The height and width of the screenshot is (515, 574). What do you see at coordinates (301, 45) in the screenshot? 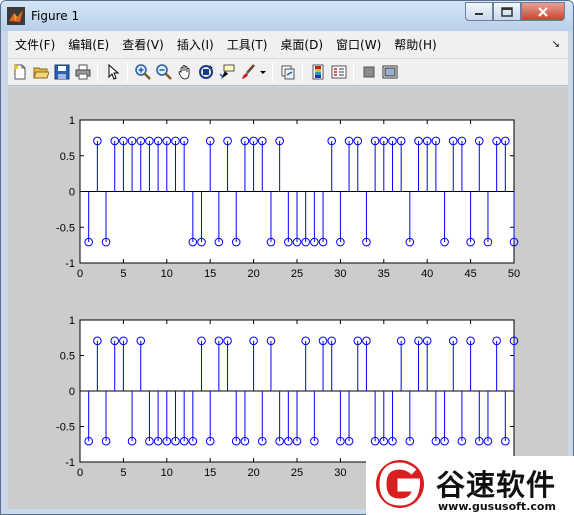
I see `menu-desktop: 桌面(D)` at bounding box center [301, 45].